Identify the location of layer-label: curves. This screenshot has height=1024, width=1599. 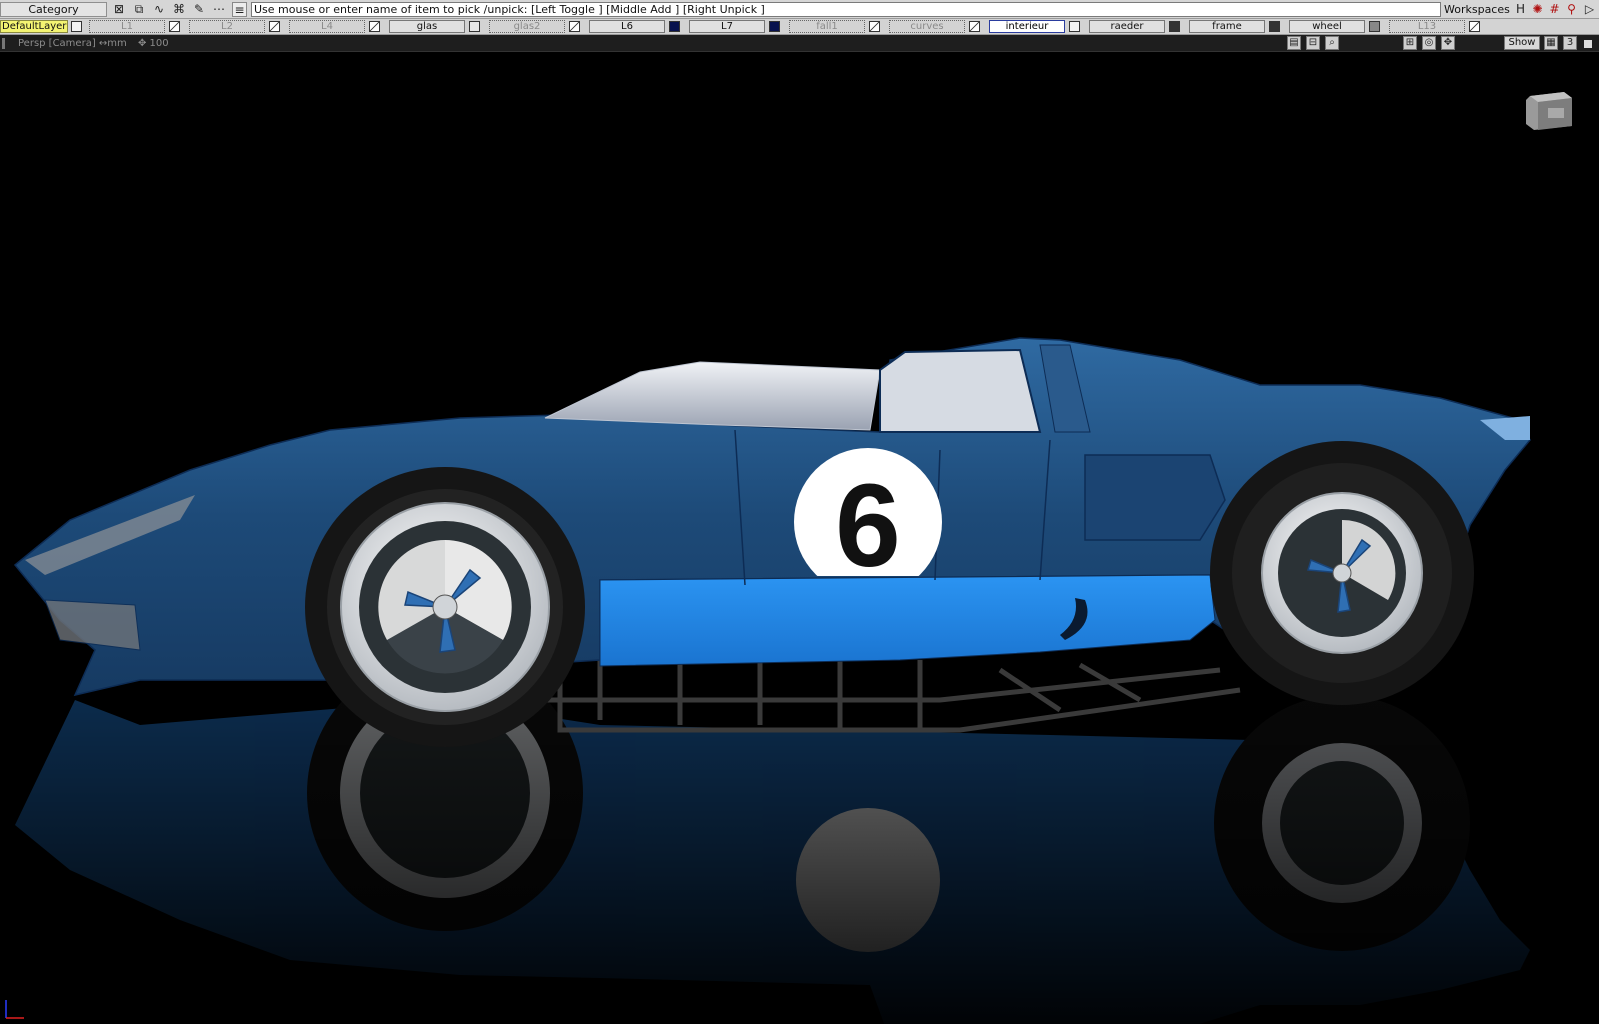
(927, 26).